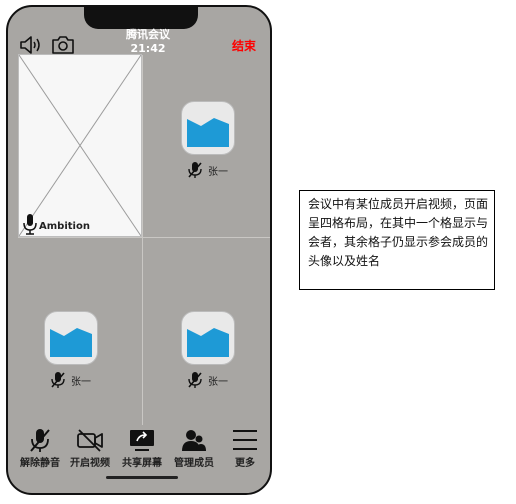 The width and height of the screenshot is (516, 504). I want to click on grid-divider-vertical, so click(142, 240).